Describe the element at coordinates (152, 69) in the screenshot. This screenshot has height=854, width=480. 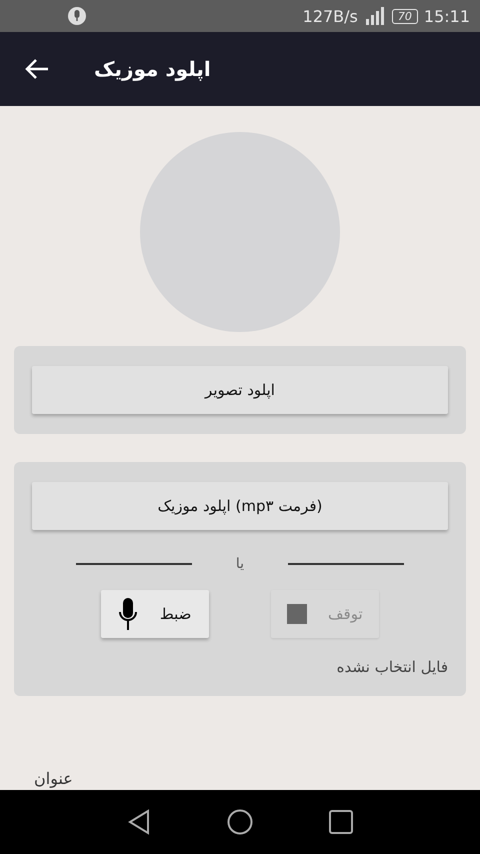
I see `app-title: اپلود موزیک` at that location.